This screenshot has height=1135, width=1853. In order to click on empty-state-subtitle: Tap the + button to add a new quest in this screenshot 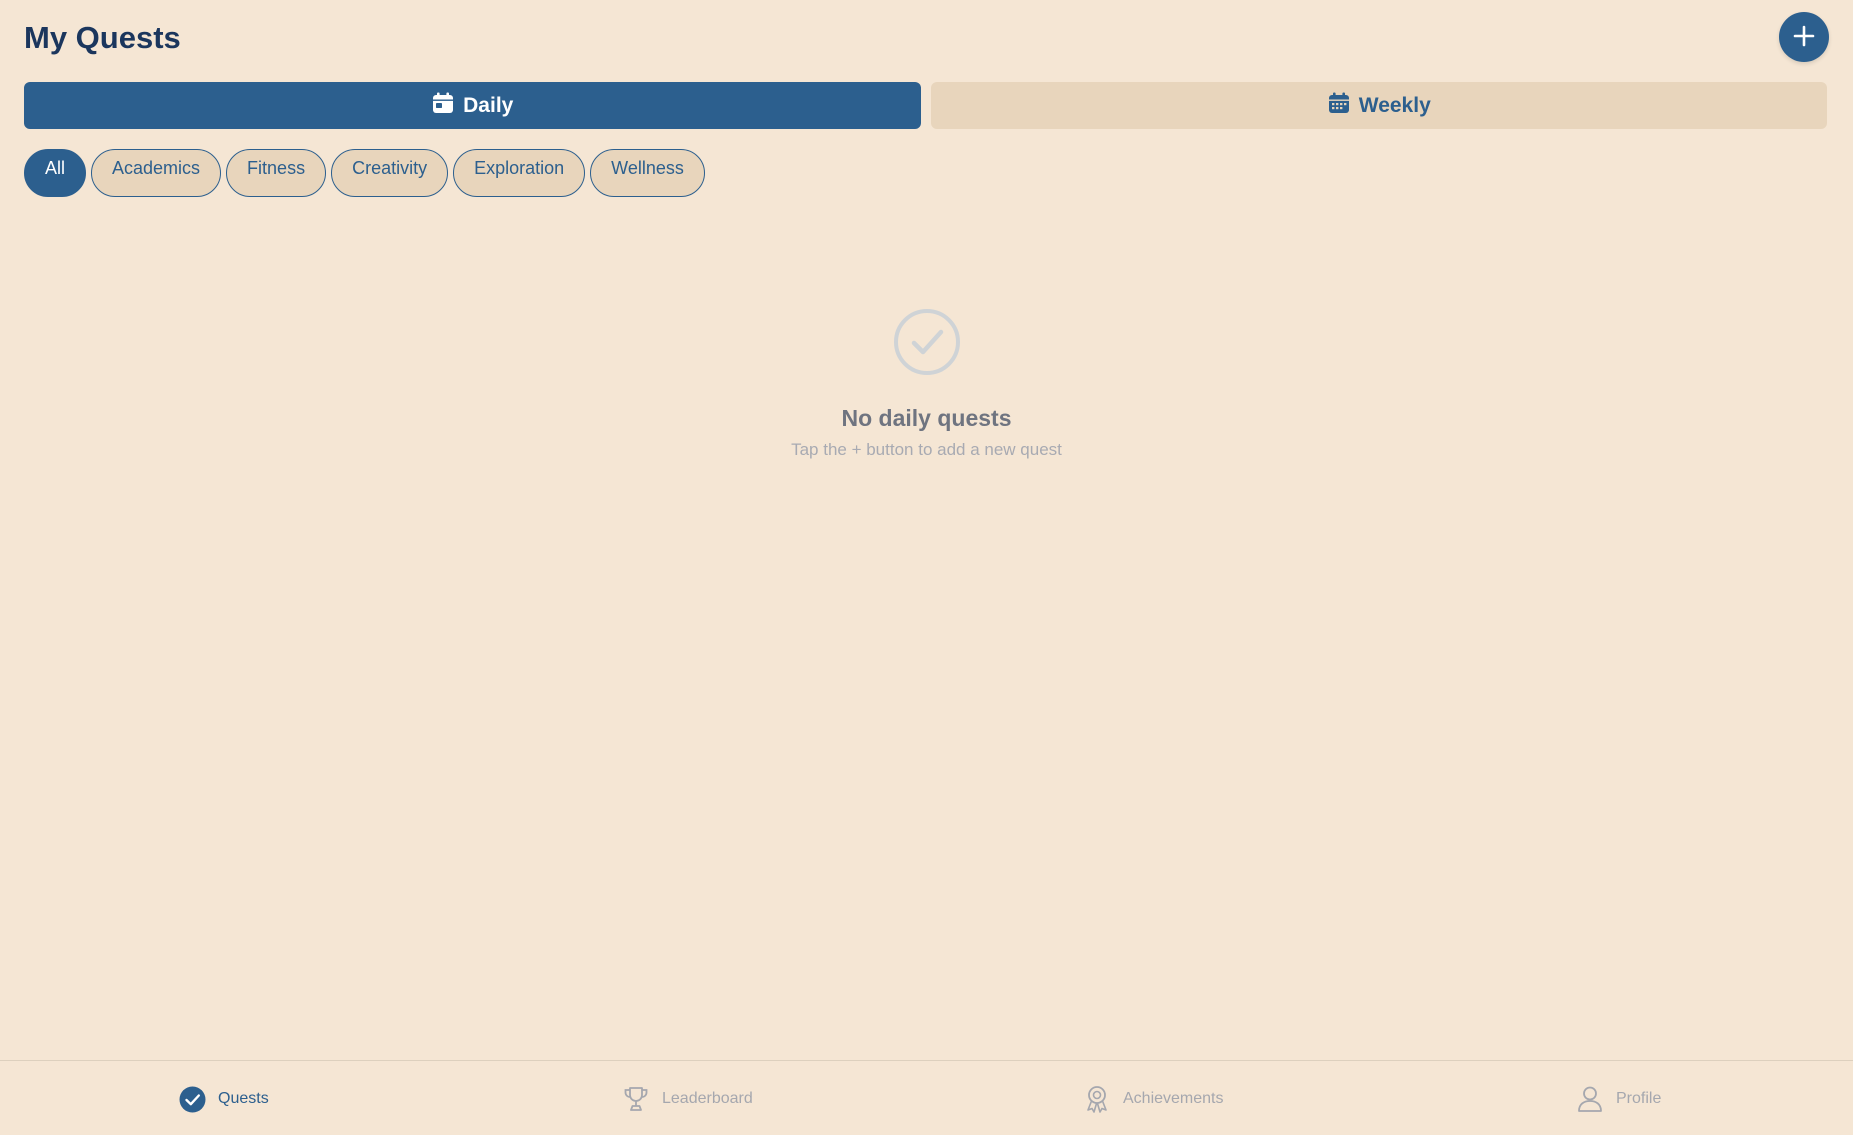, I will do `click(926, 449)`.